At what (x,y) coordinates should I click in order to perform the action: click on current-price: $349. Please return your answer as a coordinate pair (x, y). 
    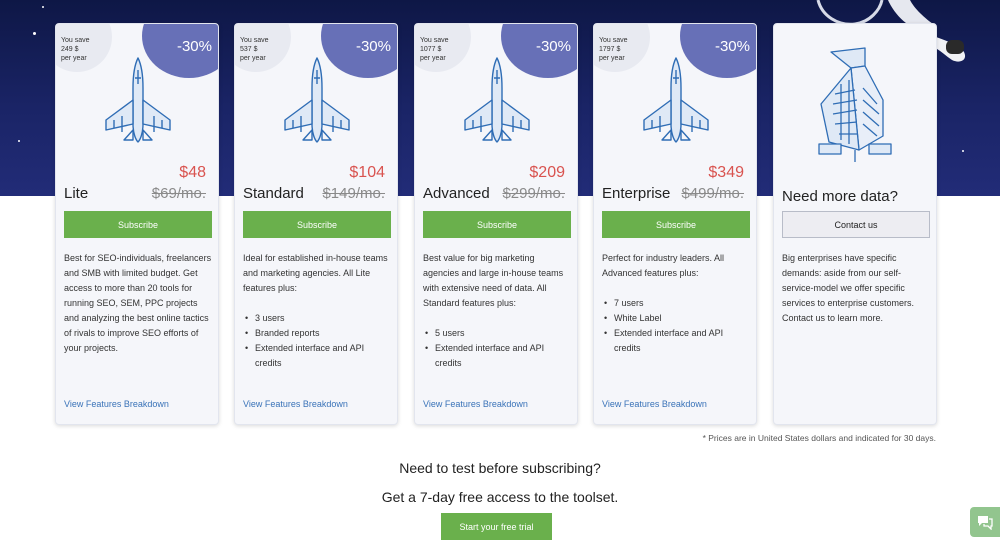
    Looking at the image, I should click on (726, 172).